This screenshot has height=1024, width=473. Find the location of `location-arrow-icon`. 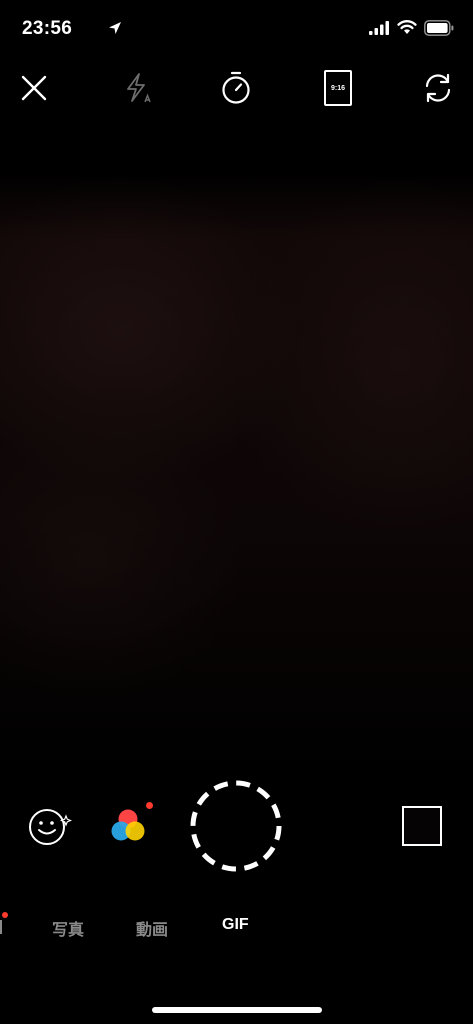

location-arrow-icon is located at coordinates (115, 28).